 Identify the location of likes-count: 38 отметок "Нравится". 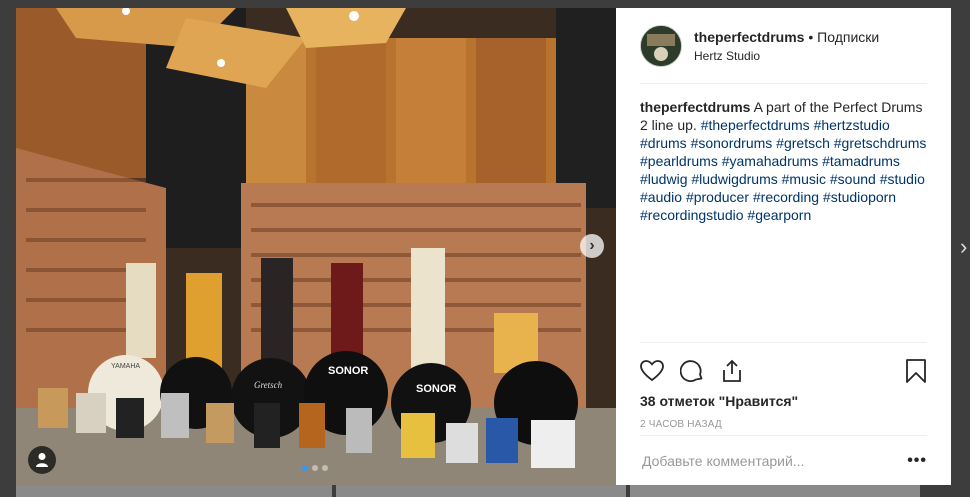
(783, 401).